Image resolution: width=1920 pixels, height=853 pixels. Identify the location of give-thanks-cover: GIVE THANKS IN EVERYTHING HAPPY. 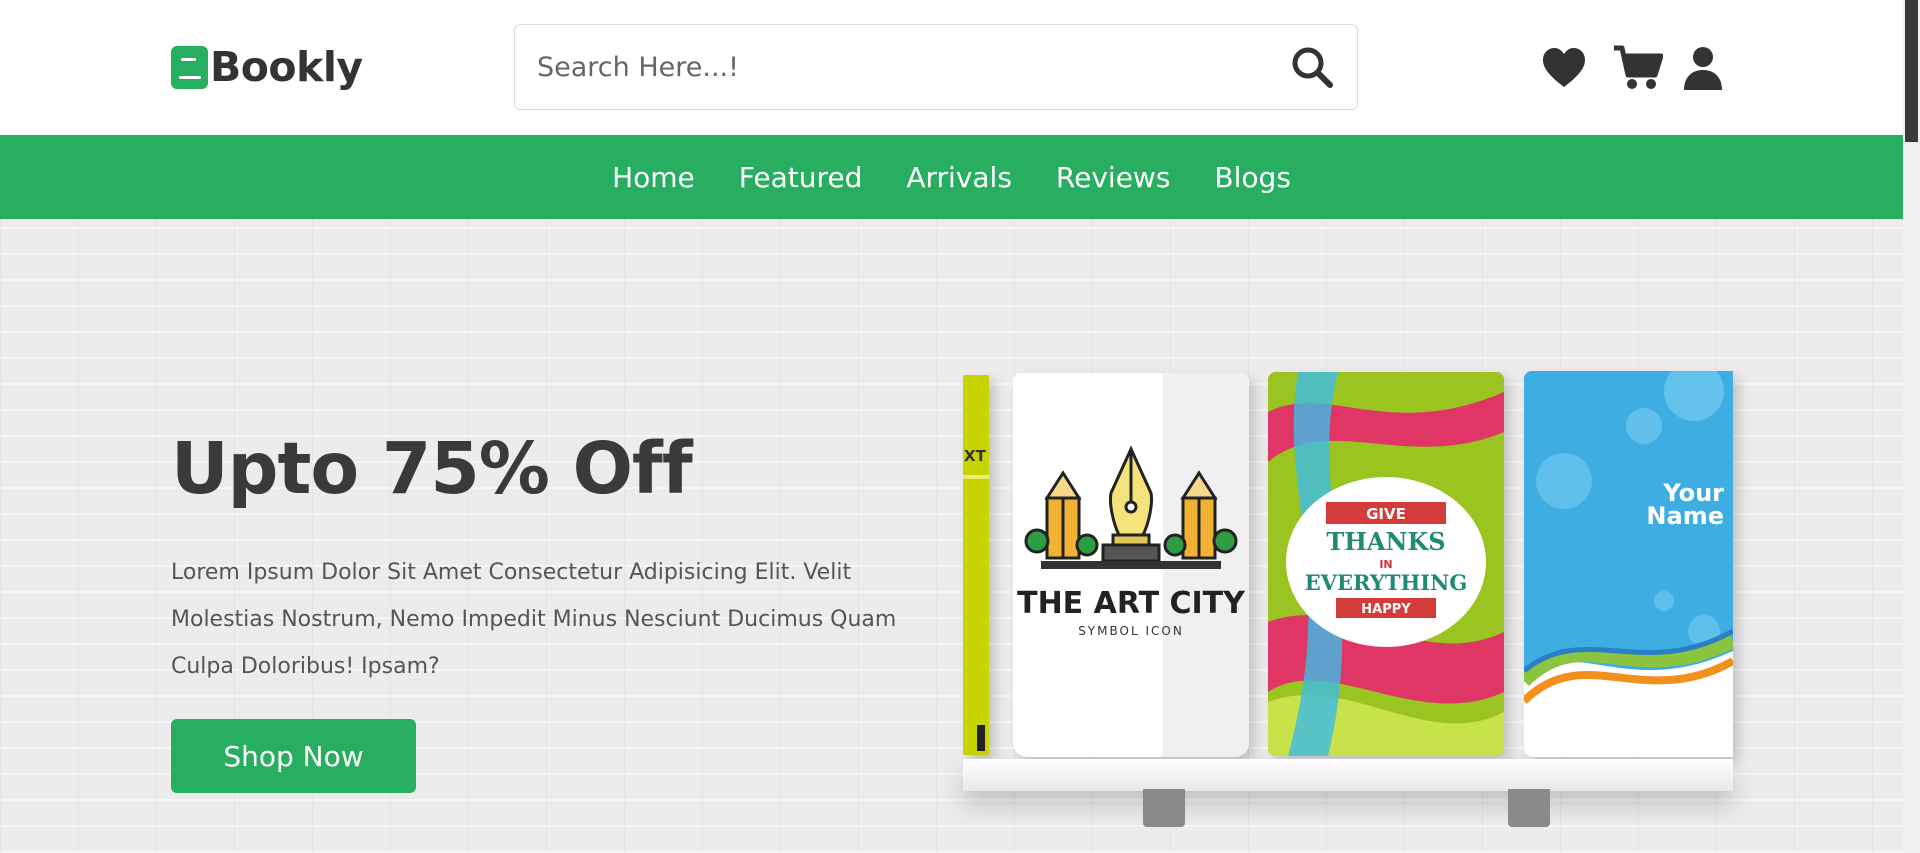
(1386, 564).